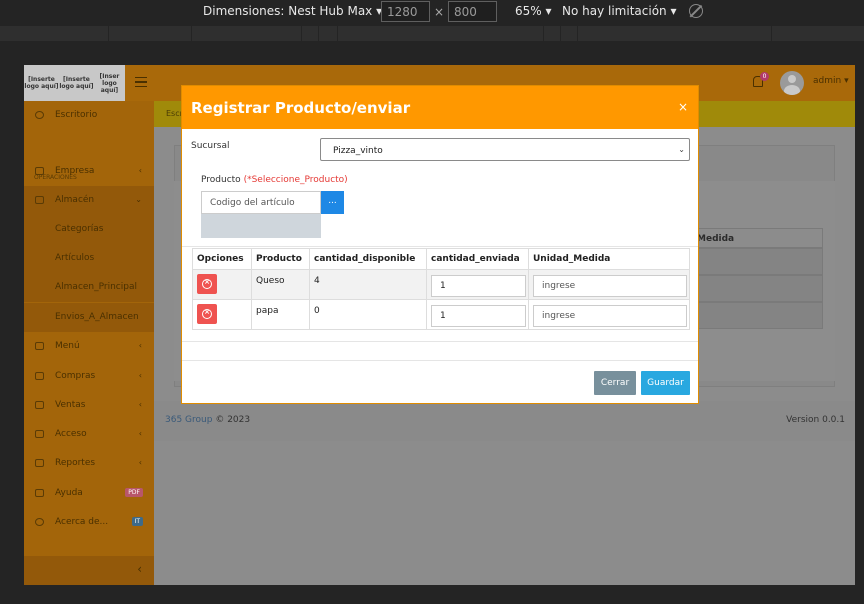 Image resolution: width=864 pixels, height=604 pixels. What do you see at coordinates (614, 11) in the screenshot?
I see `throttle-label: No hay limitación` at bounding box center [614, 11].